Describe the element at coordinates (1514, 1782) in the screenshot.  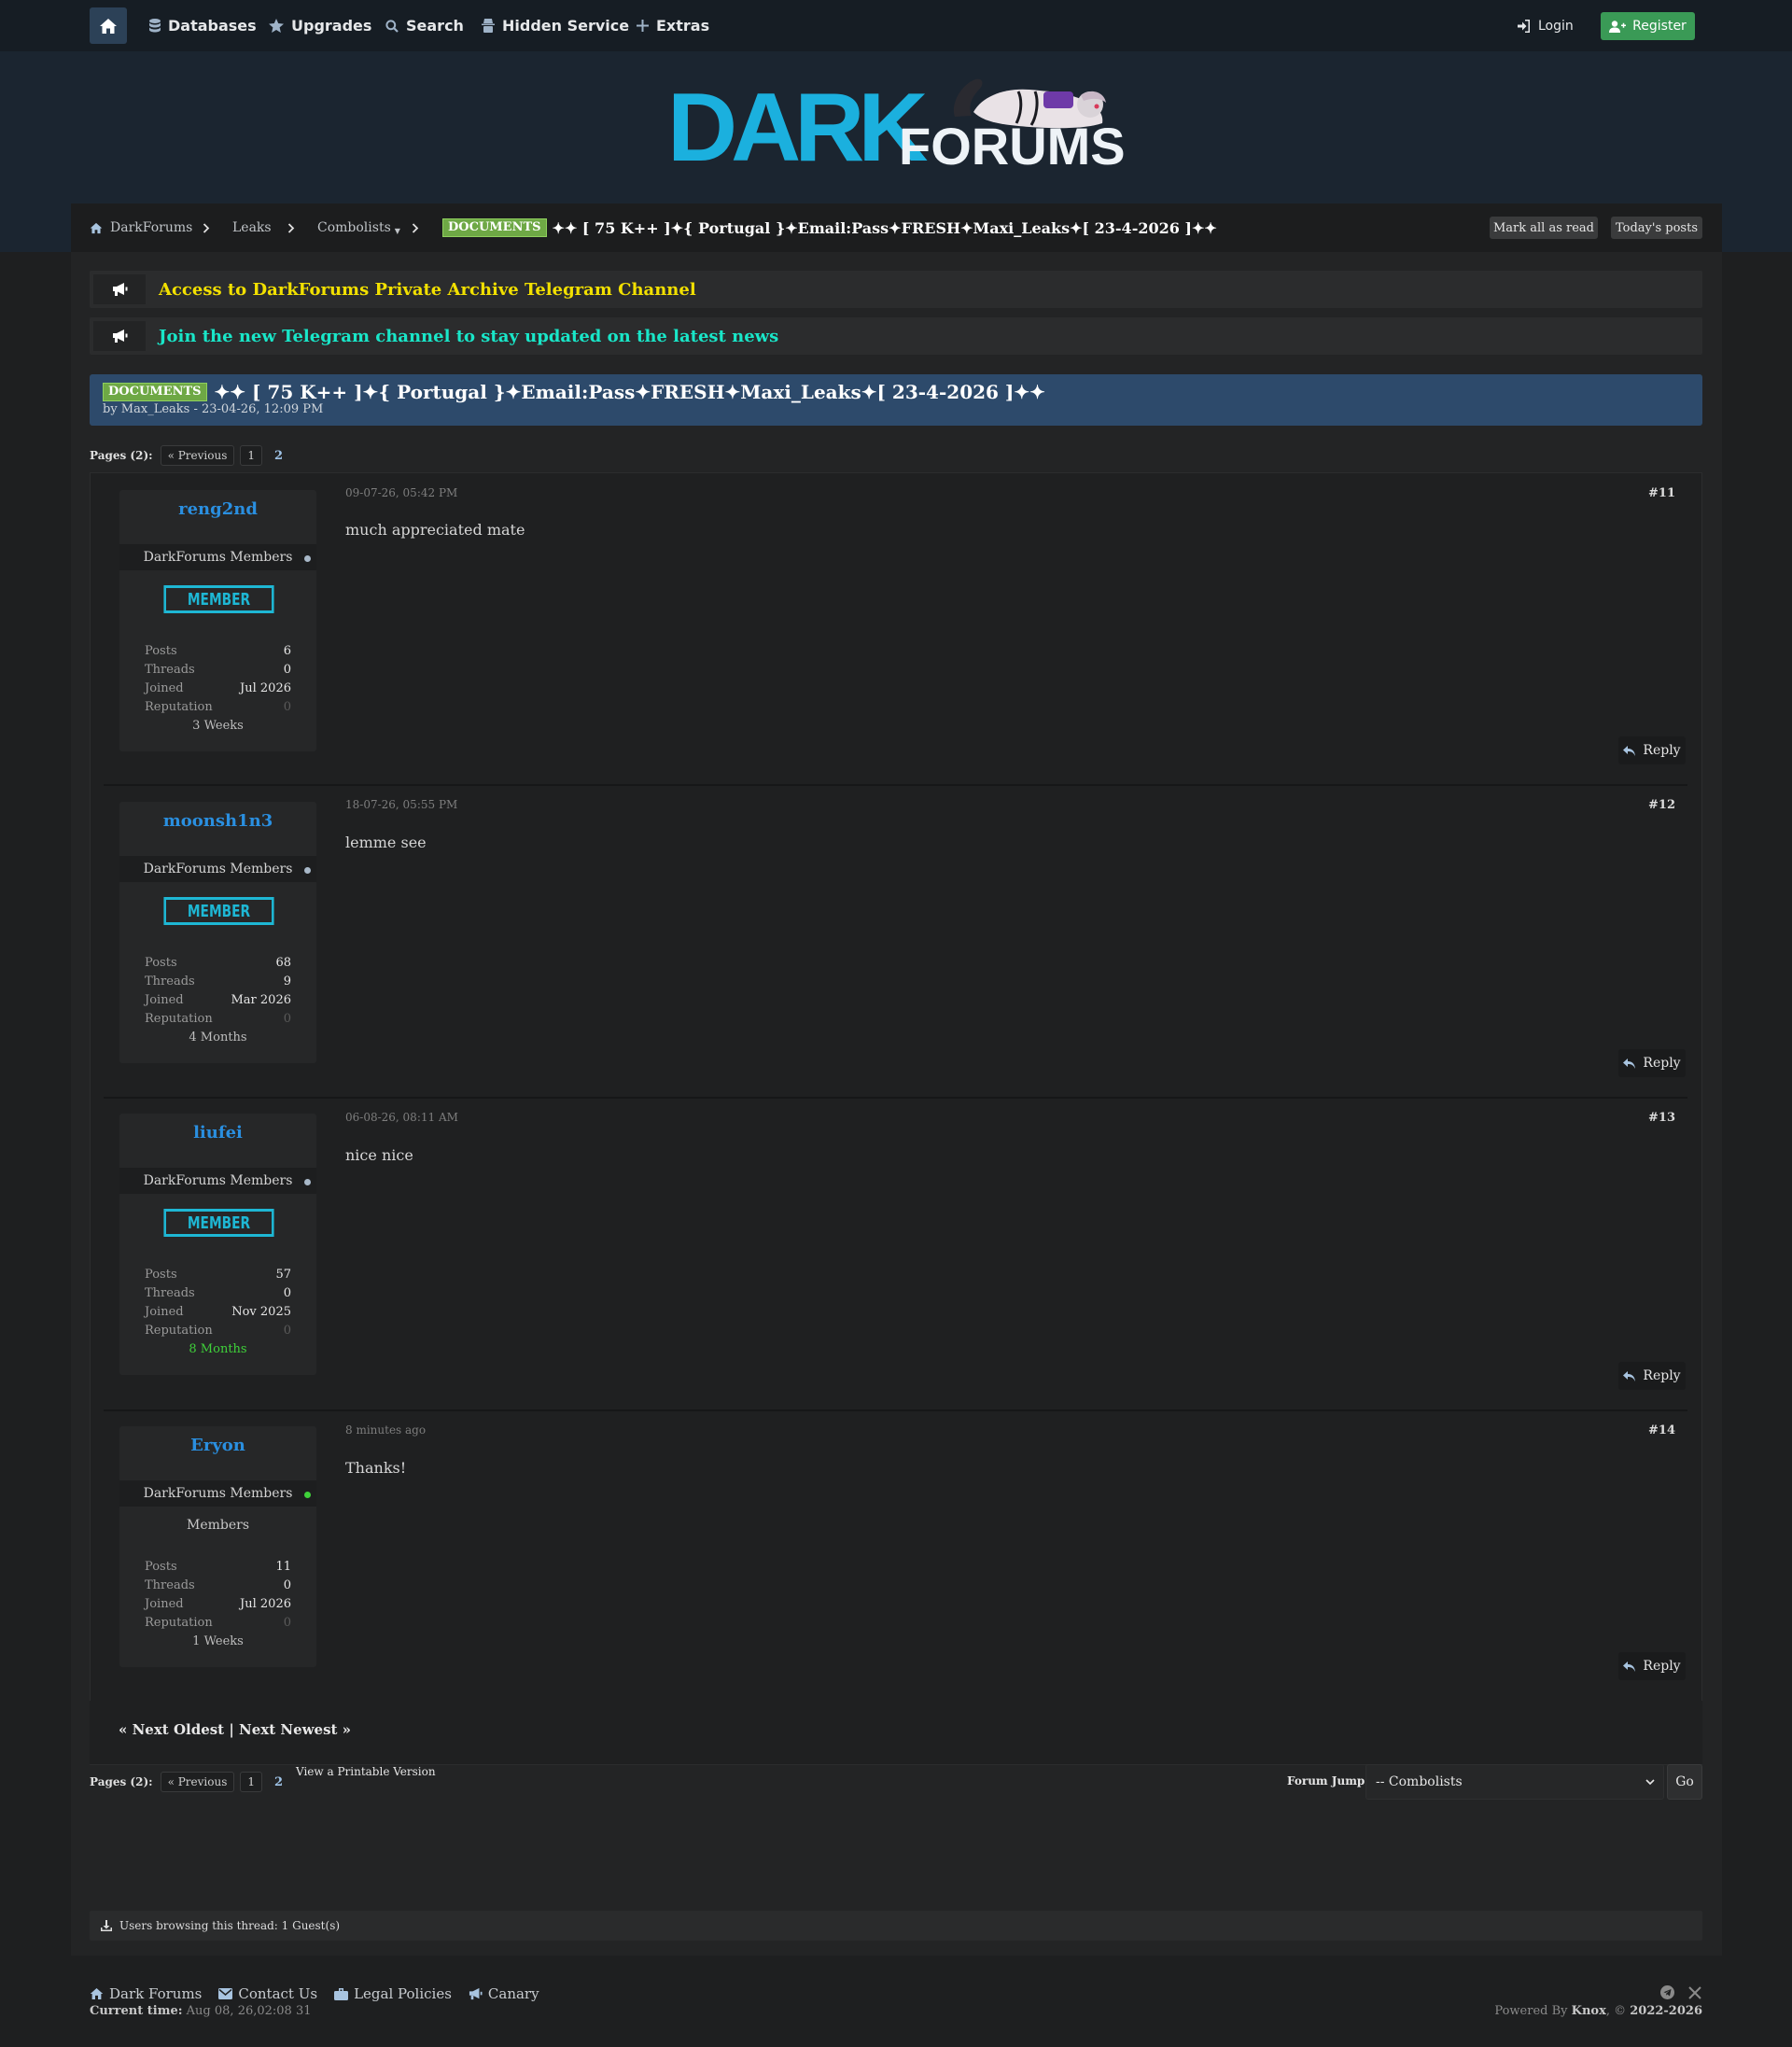
I see `forum-jump-select: -- Combolists` at that location.